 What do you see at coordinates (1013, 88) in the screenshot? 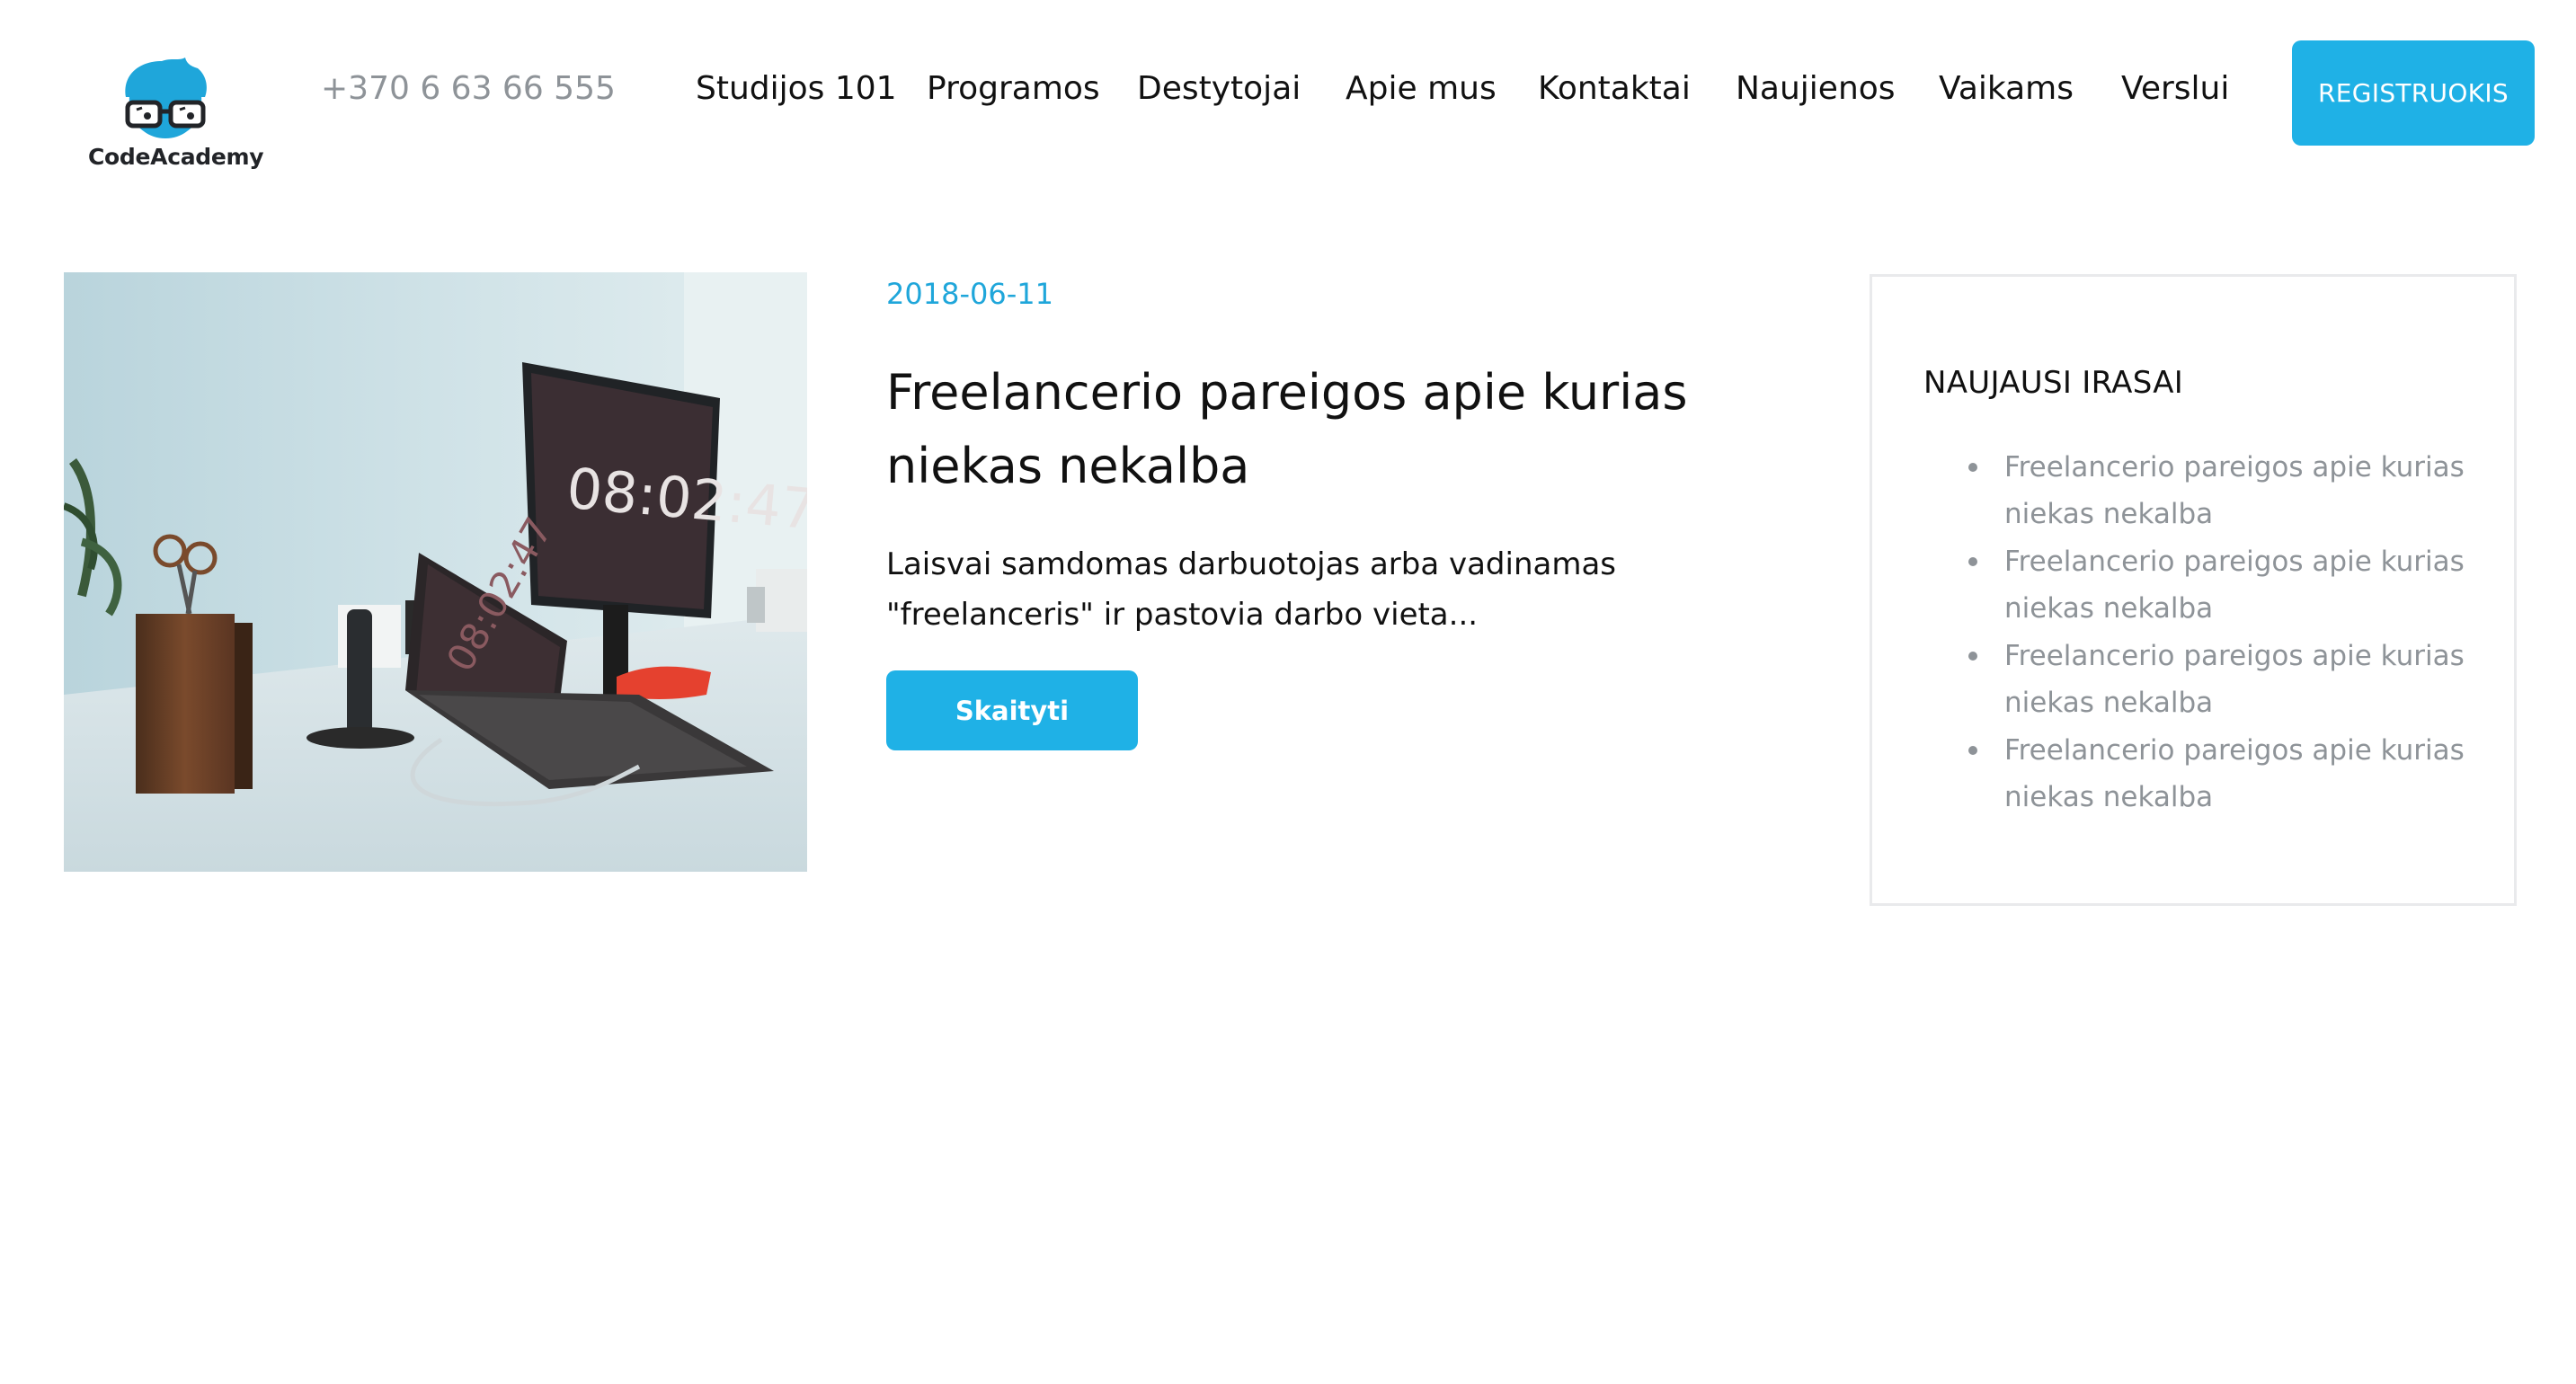
I see `nav-item-programos: Programos` at bounding box center [1013, 88].